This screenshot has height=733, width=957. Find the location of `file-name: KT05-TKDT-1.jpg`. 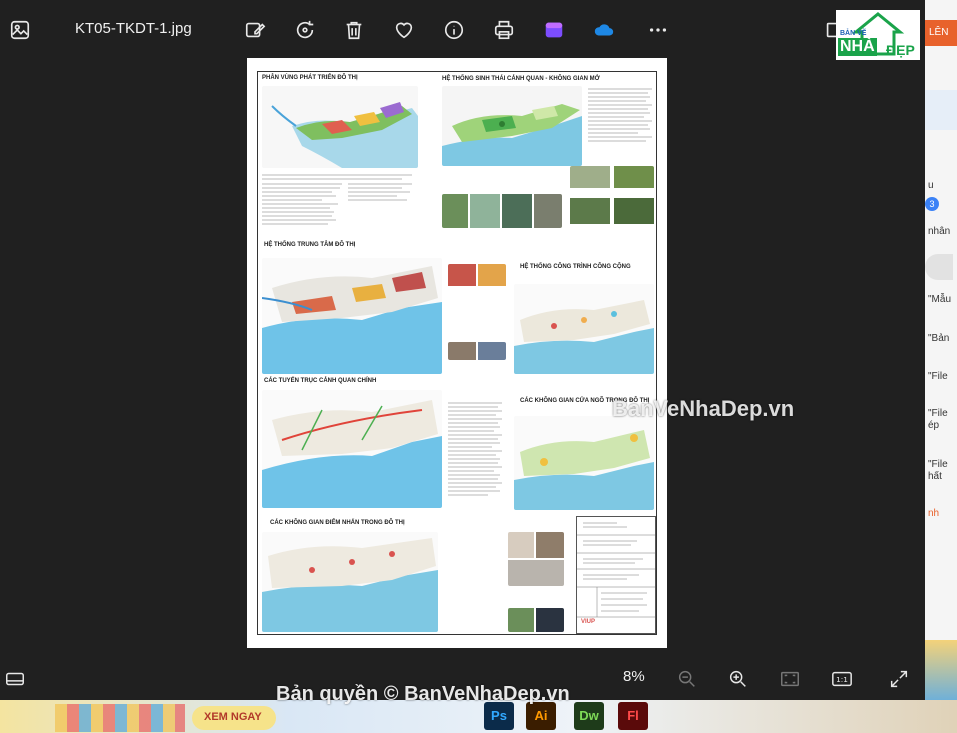

file-name: KT05-TKDT-1.jpg is located at coordinates (133, 28).